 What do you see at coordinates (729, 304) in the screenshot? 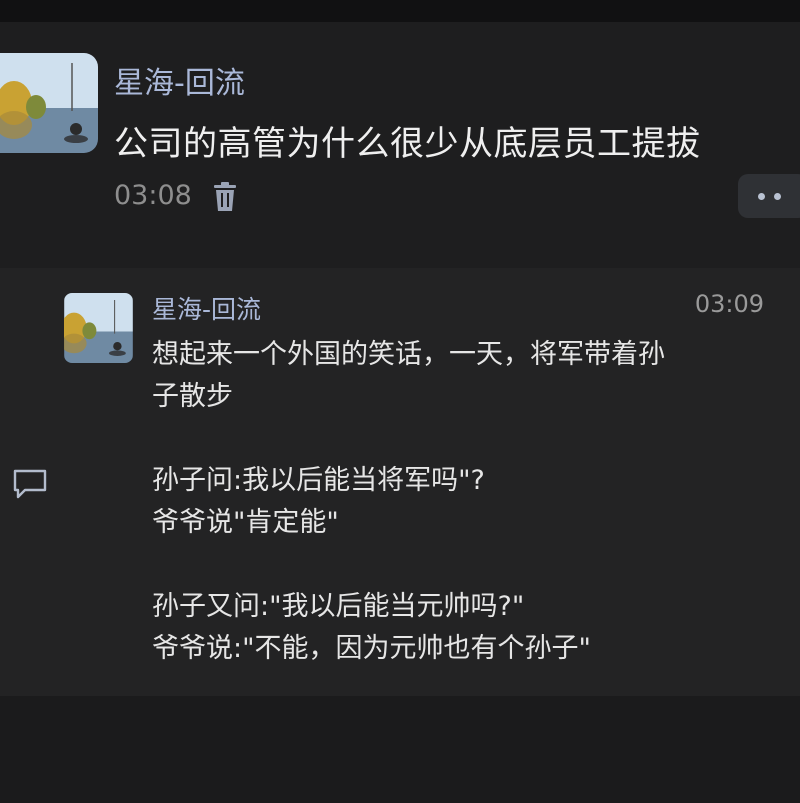
I see `comment-time: 03:09` at bounding box center [729, 304].